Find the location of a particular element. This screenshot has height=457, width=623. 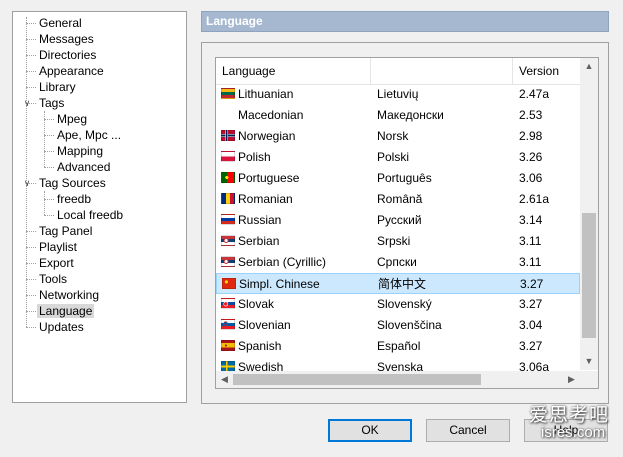

tree-root-line is located at coordinates (26, 172).